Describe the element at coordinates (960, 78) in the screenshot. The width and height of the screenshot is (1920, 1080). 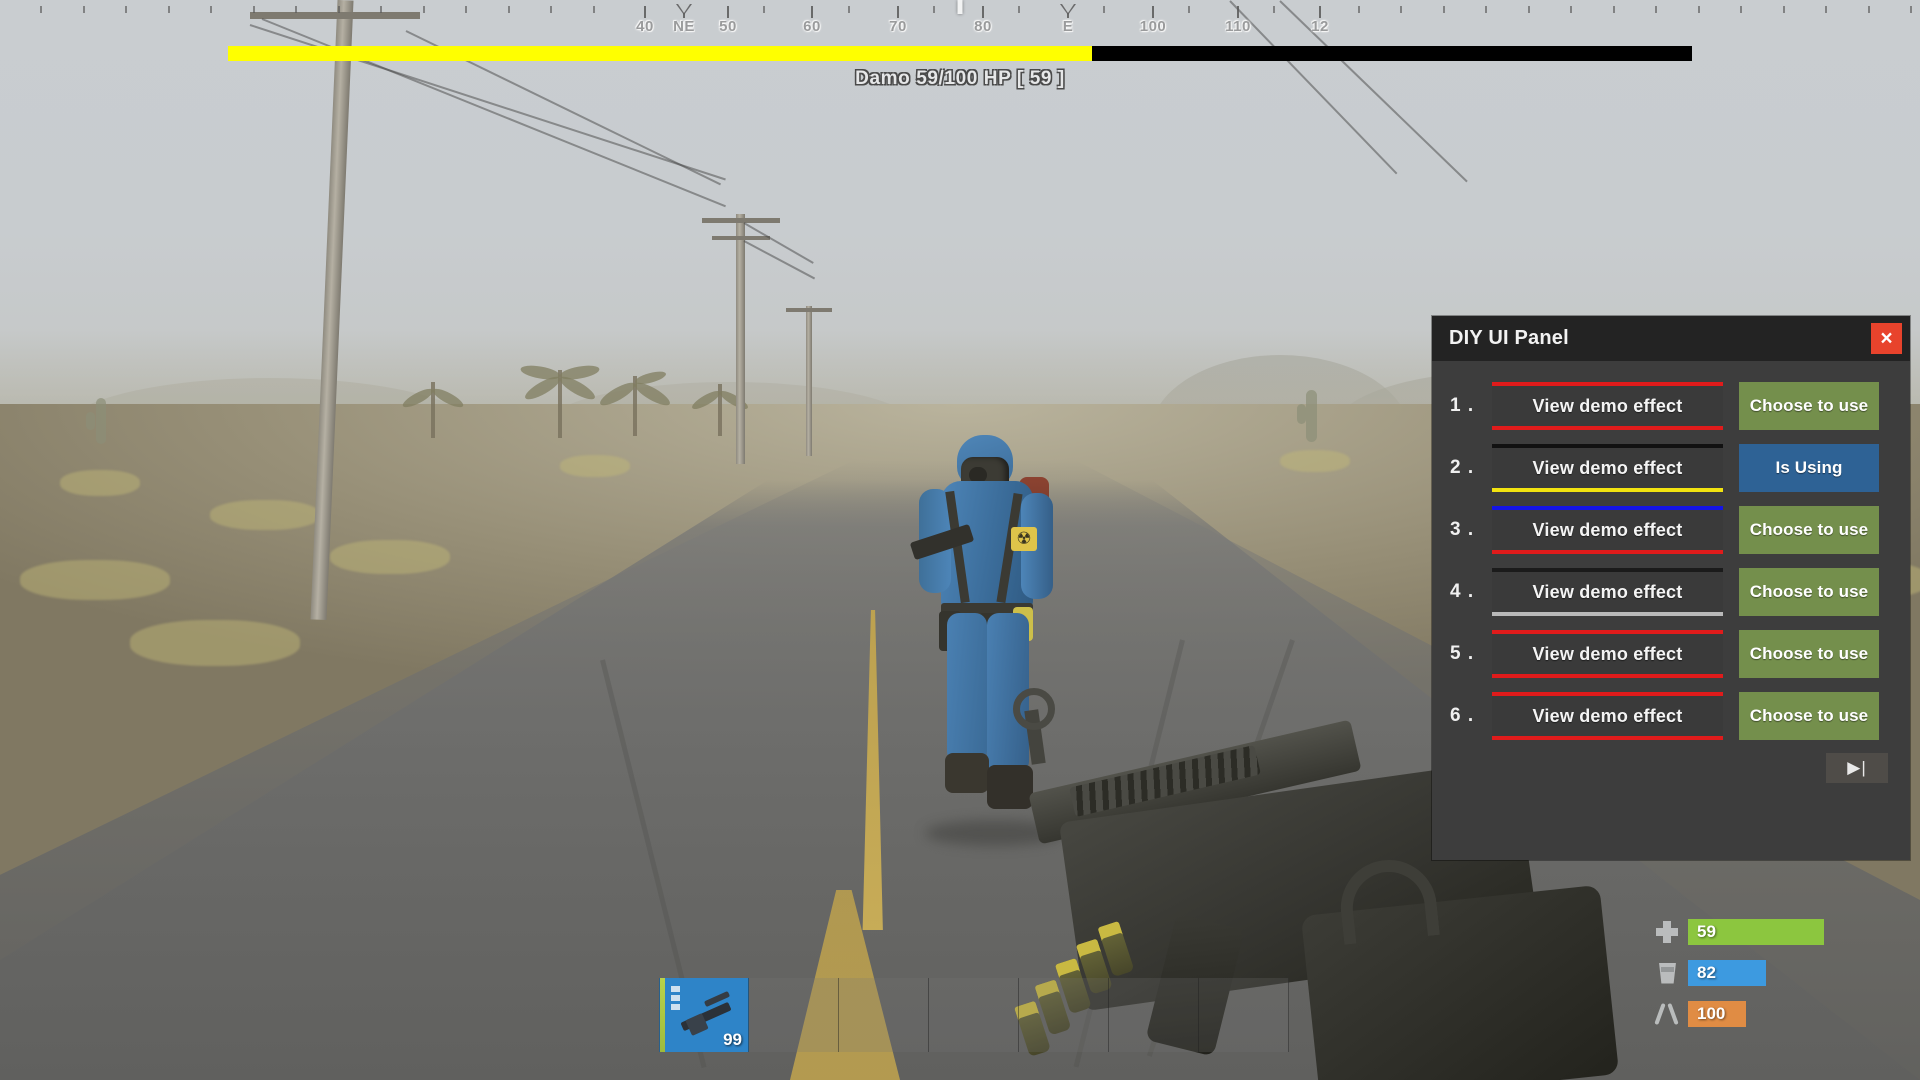
I see `target-hp-label: Damo 59/100 HP [ 59 ]` at that location.